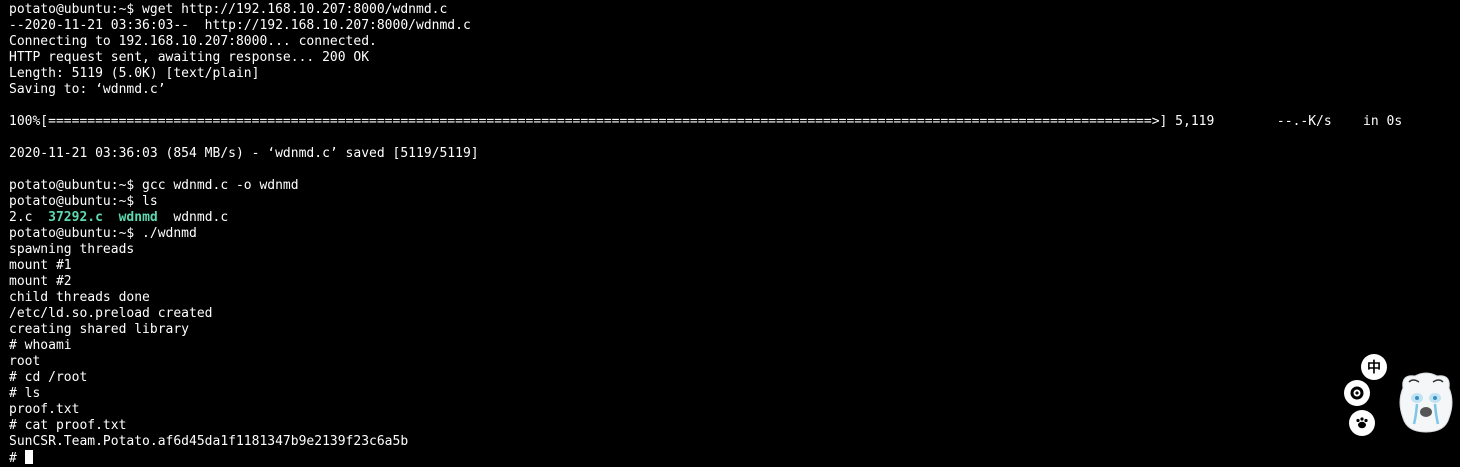 The image size is (1460, 467). Describe the element at coordinates (40, 345) in the screenshot. I see `terminal-line: # whoami` at that location.